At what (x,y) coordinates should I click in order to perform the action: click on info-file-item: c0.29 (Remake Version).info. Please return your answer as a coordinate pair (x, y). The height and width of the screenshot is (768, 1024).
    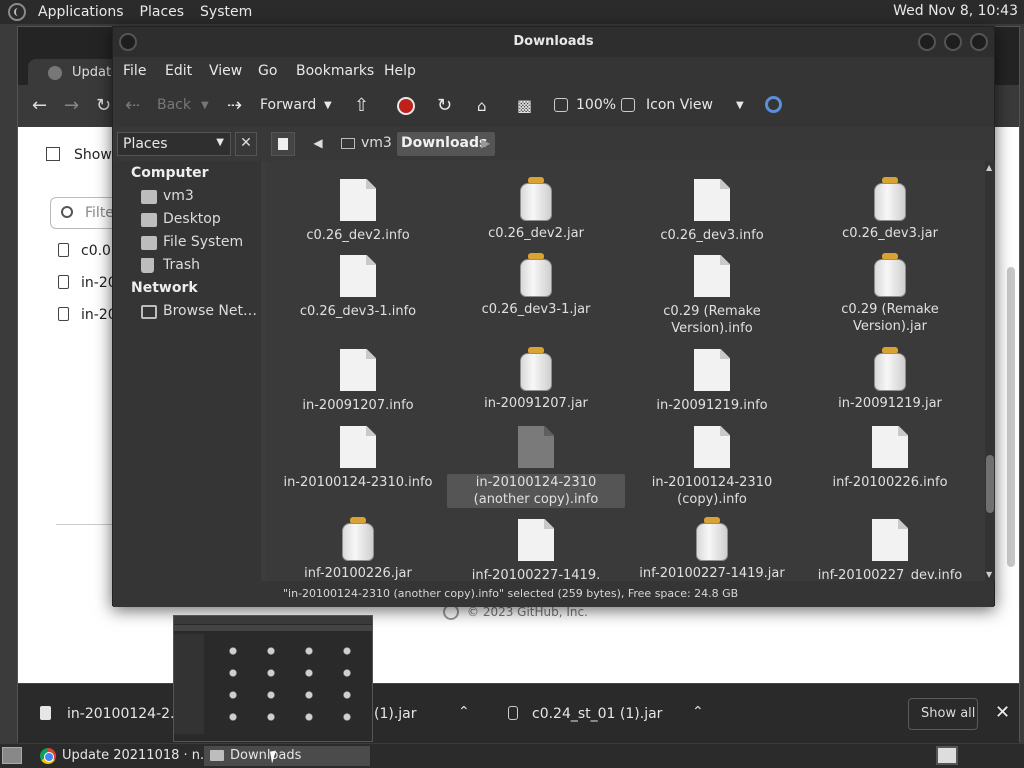
    Looking at the image, I should click on (712, 296).